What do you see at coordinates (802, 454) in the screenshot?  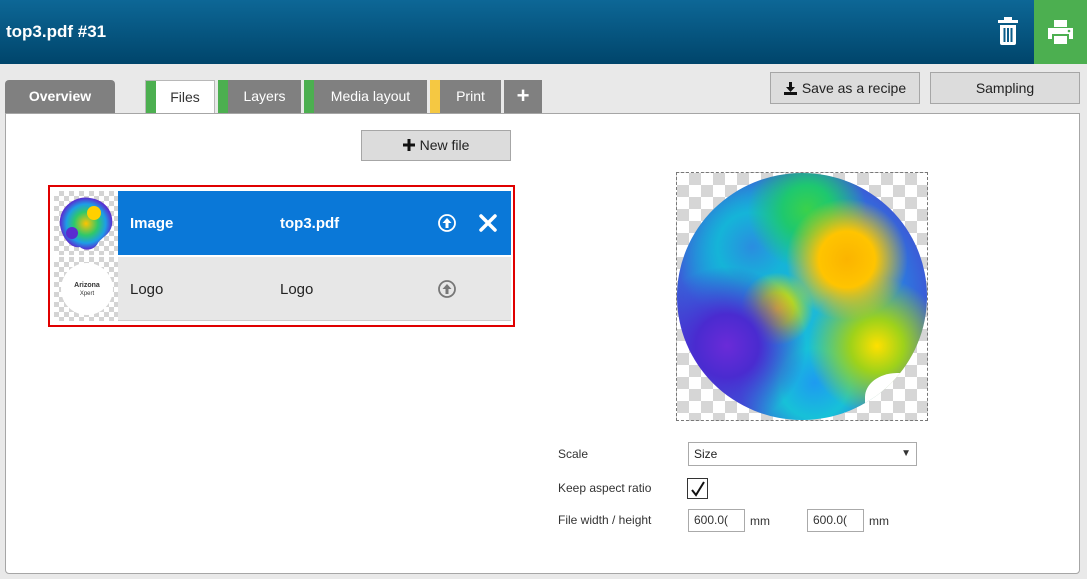 I see `scale-select: Size ▼` at bounding box center [802, 454].